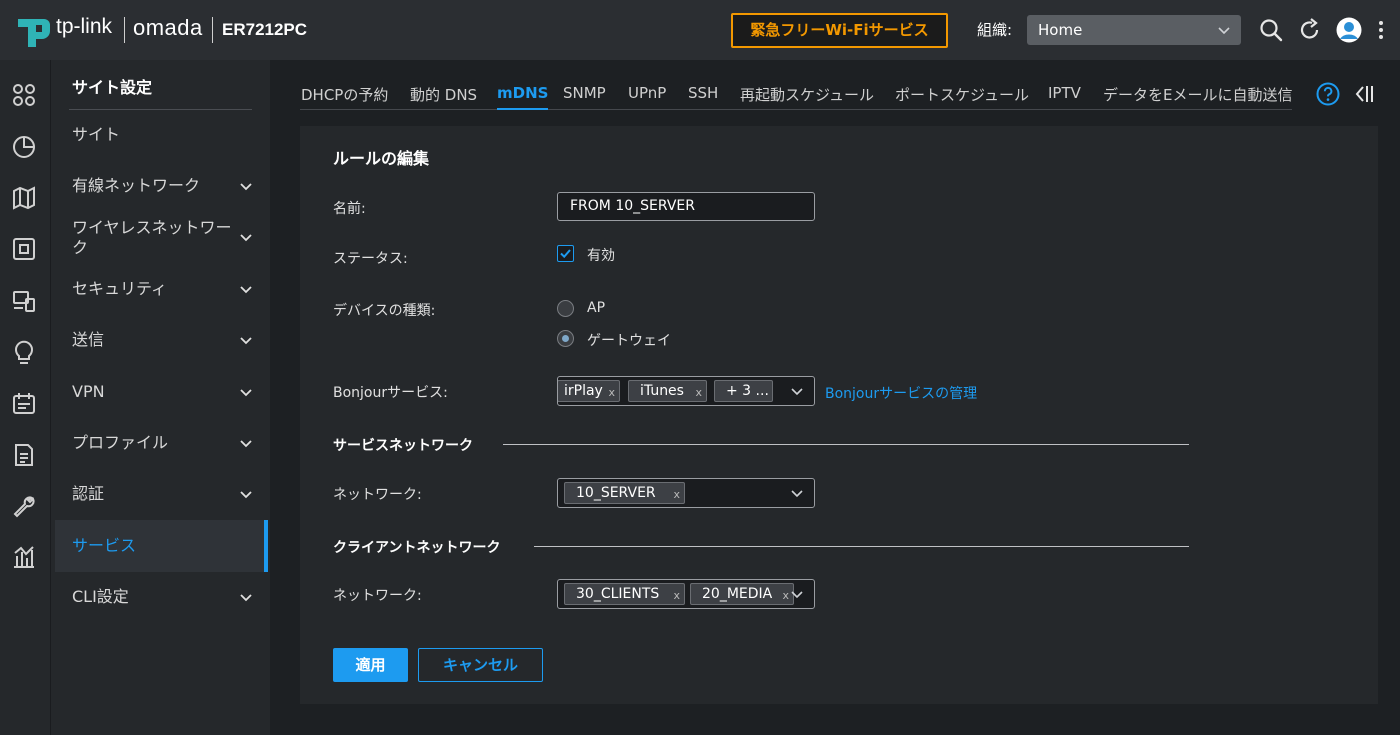 The image size is (1400, 735). I want to click on sidebar-divider, so click(160, 109).